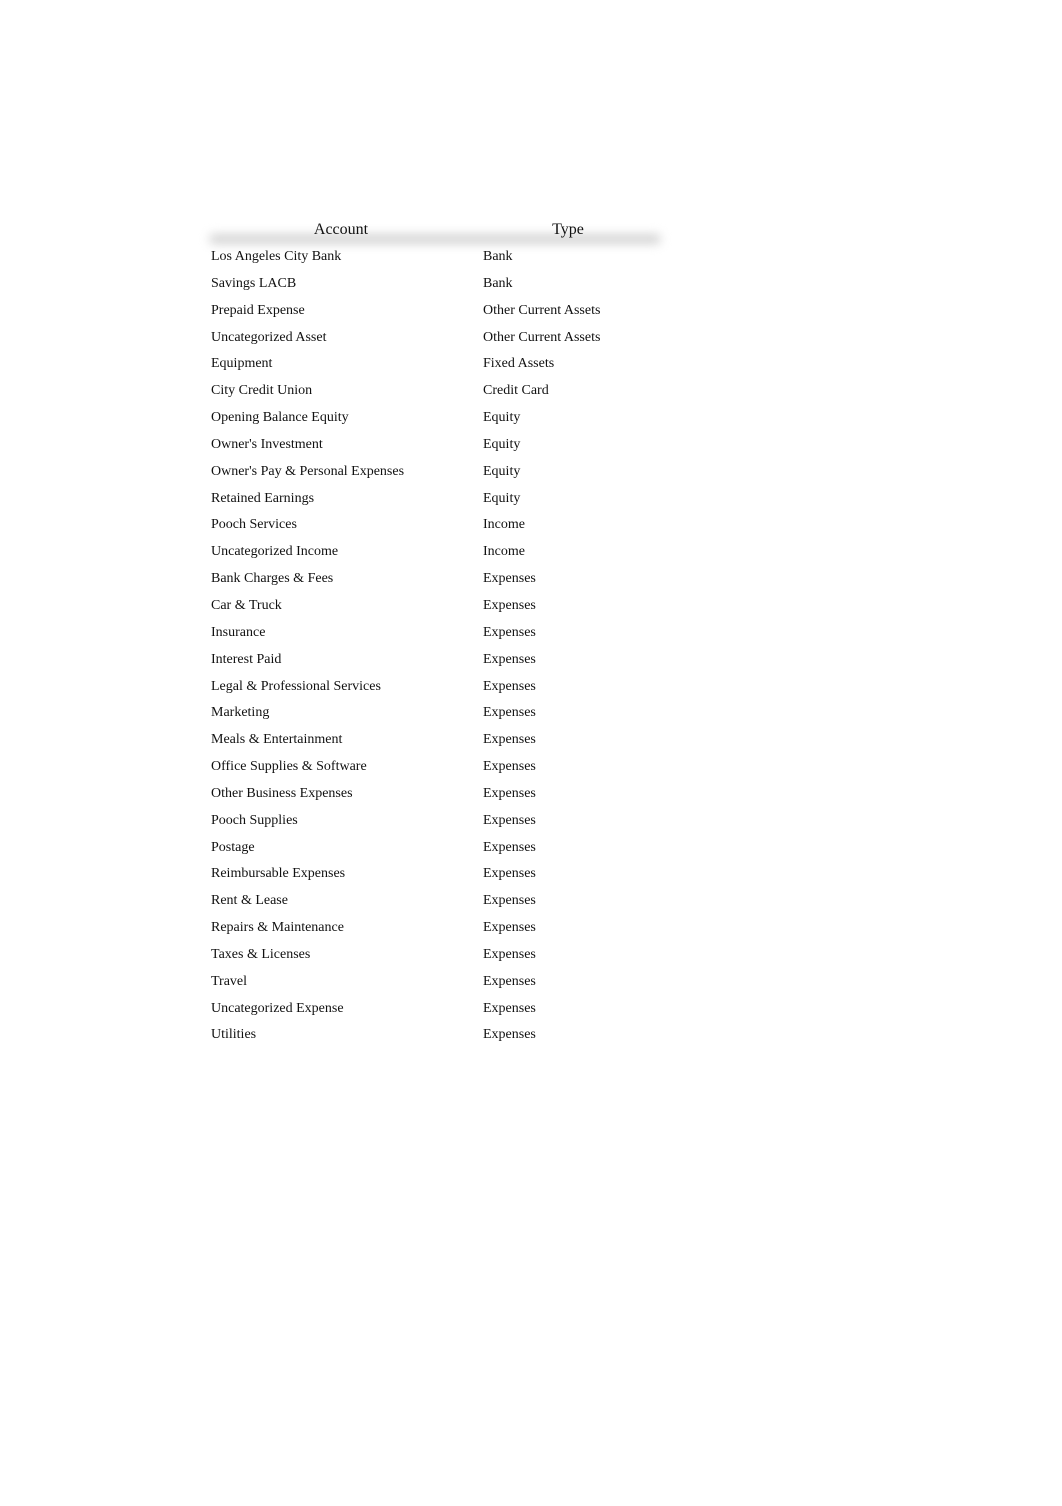 The width and height of the screenshot is (1062, 1506). What do you see at coordinates (432, 689) in the screenshot?
I see `table-row: Legal & Professional Services Expenses` at bounding box center [432, 689].